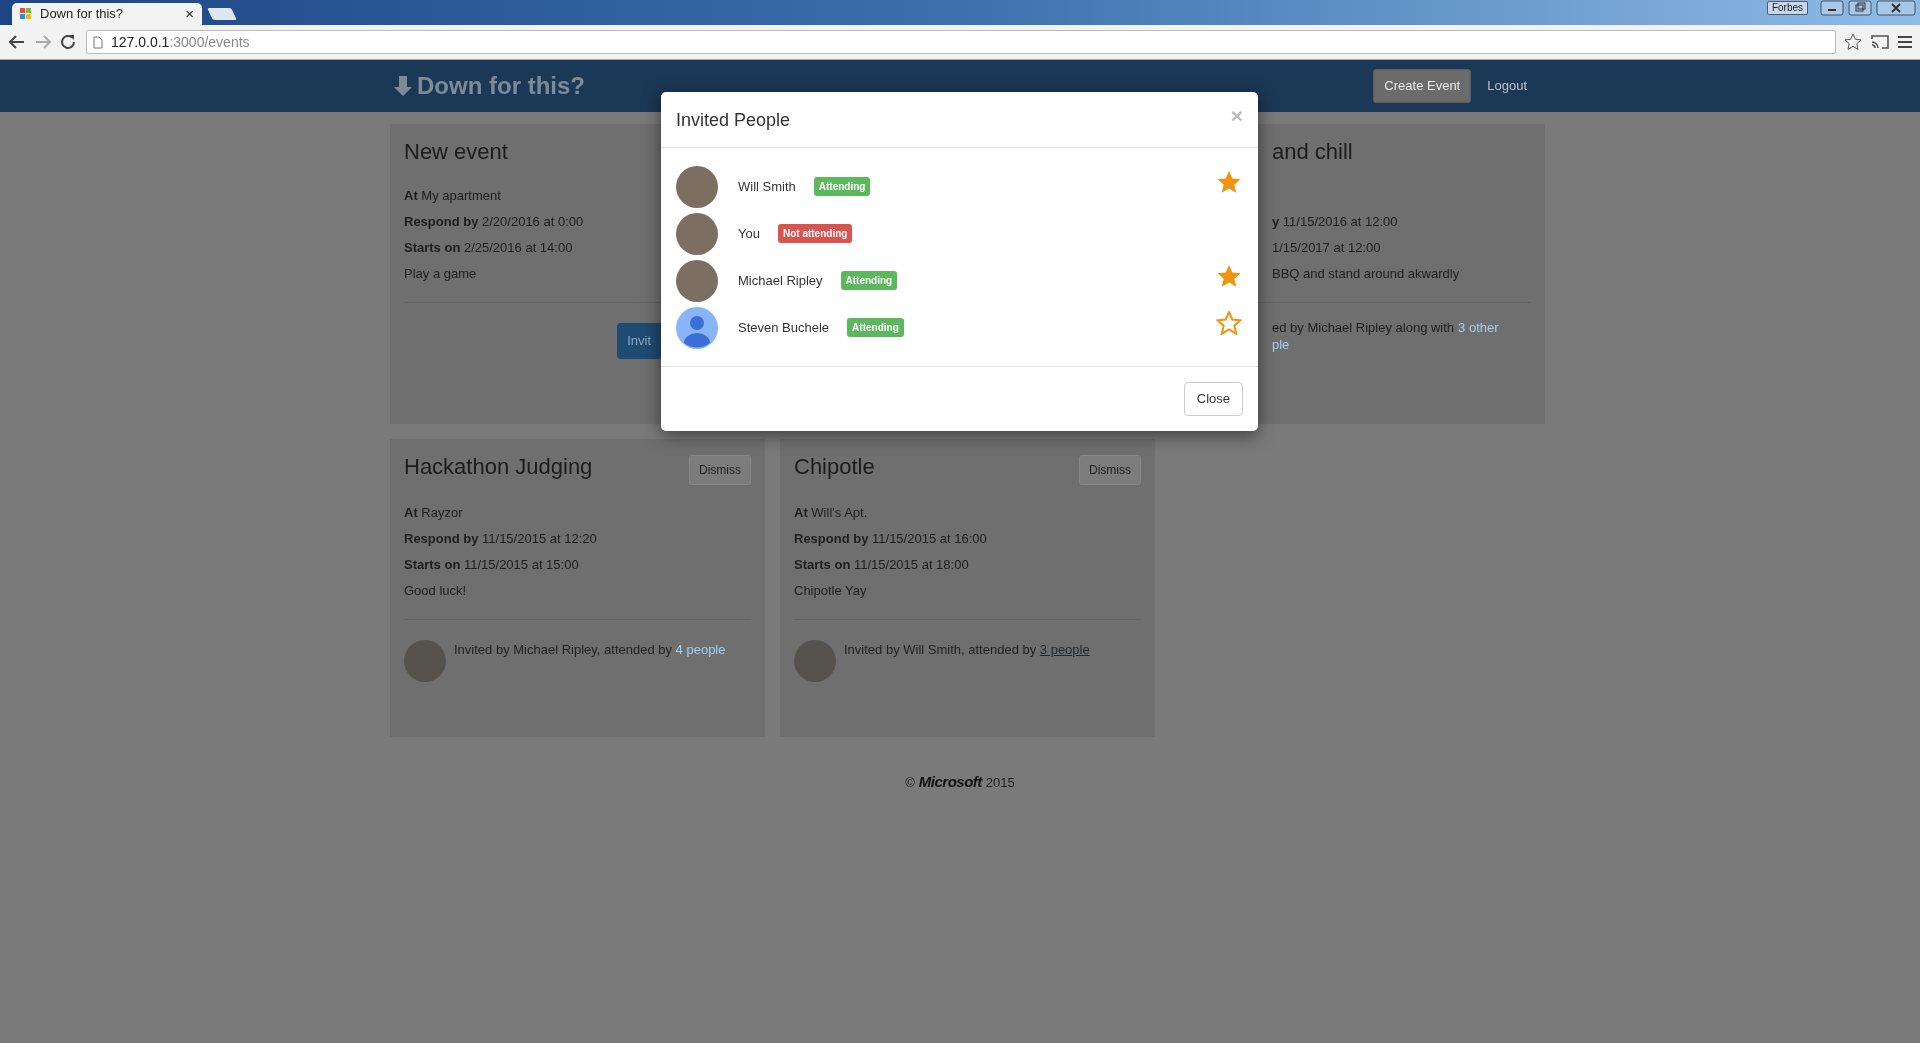 This screenshot has height=1043, width=1920. What do you see at coordinates (910, 782) in the screenshot?
I see `copyright-symbol: ©` at bounding box center [910, 782].